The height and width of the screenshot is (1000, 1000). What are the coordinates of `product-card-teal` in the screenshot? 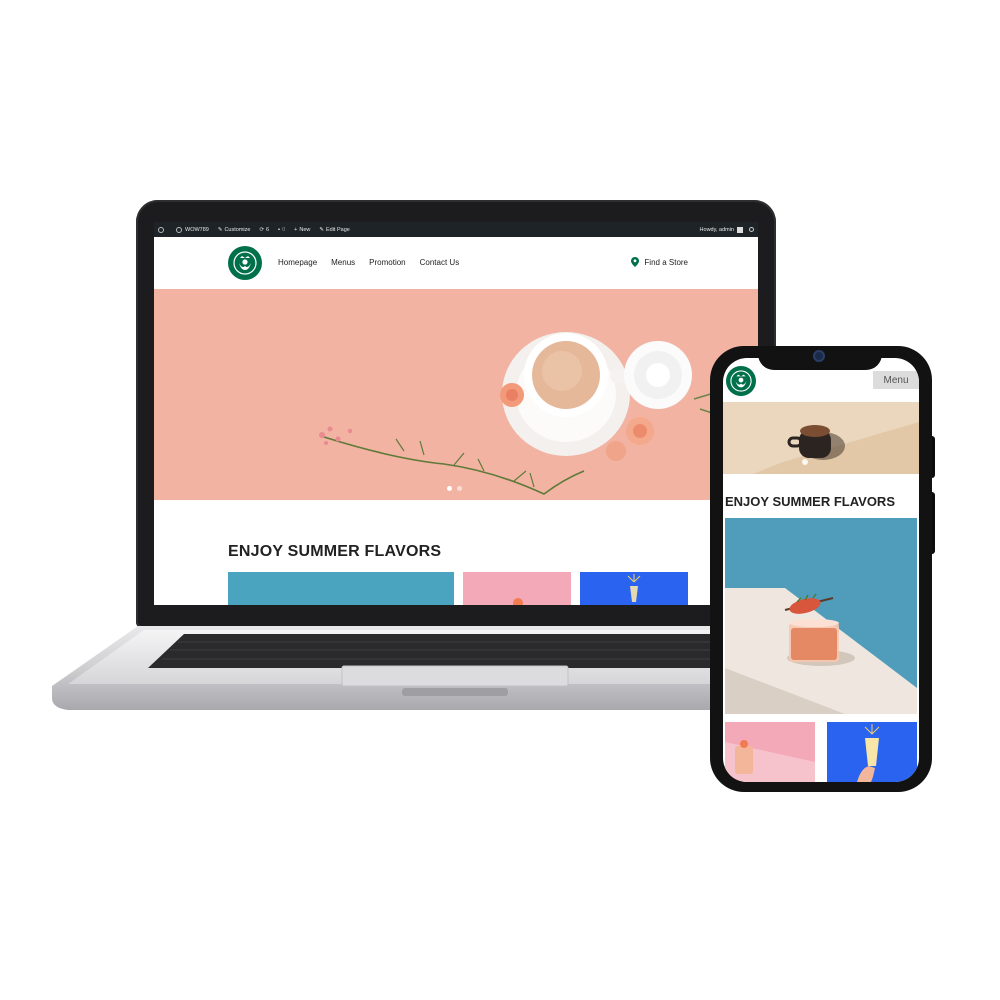 It's located at (341, 588).